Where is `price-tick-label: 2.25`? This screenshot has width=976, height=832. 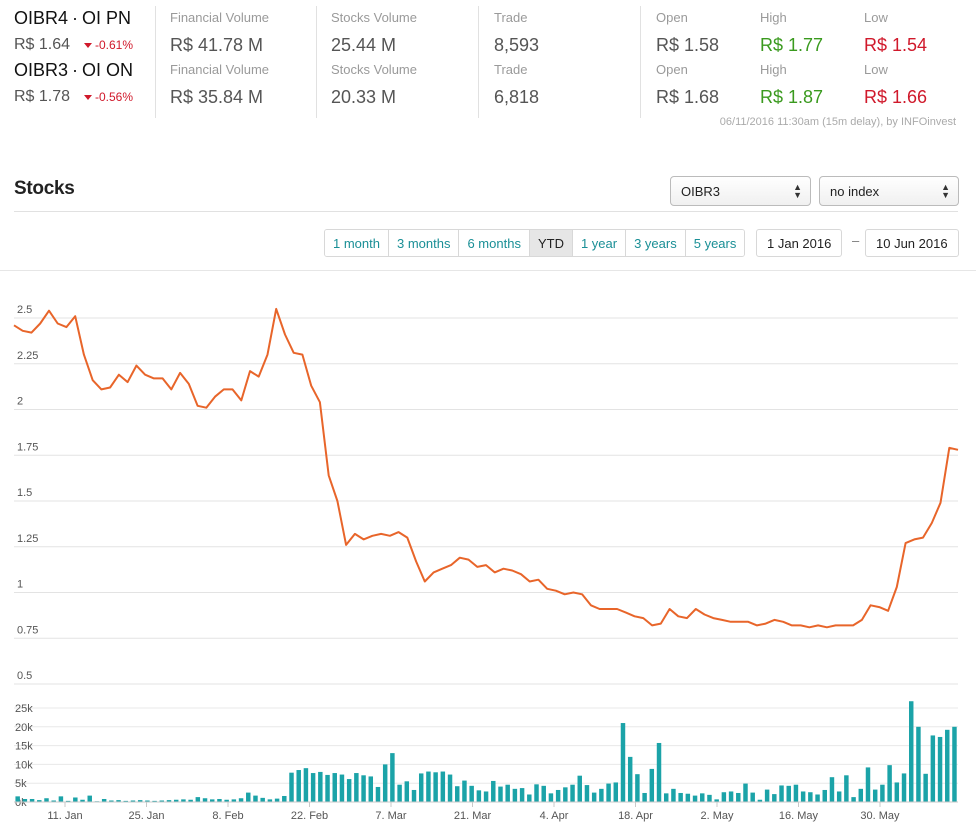
price-tick-label: 2.25 is located at coordinates (27, 356).